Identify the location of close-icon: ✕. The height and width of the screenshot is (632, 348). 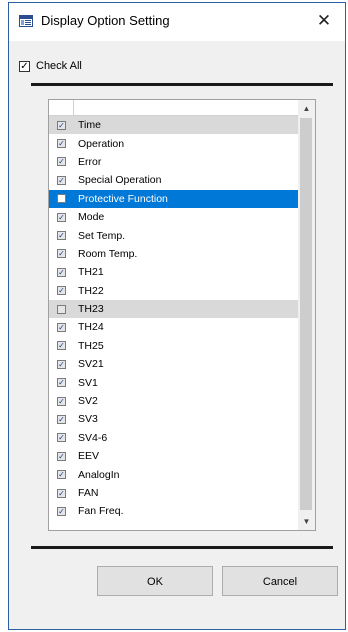
(324, 21).